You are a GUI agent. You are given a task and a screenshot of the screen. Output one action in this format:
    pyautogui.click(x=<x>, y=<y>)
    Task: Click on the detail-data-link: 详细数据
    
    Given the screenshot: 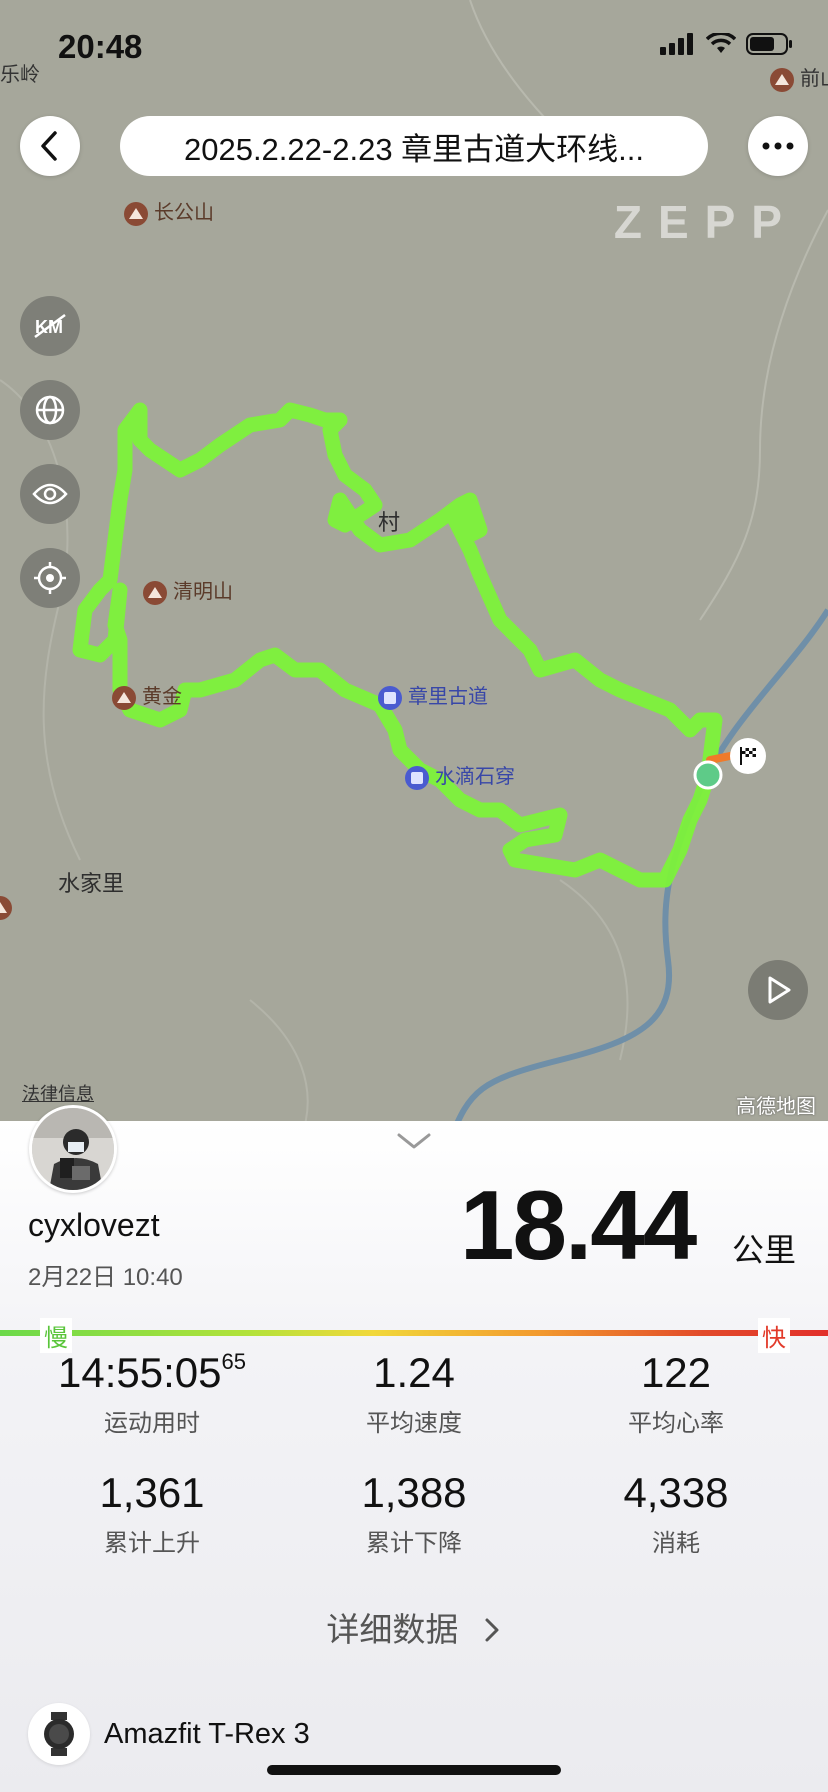 What is the action you would take?
    pyautogui.click(x=414, y=1627)
    